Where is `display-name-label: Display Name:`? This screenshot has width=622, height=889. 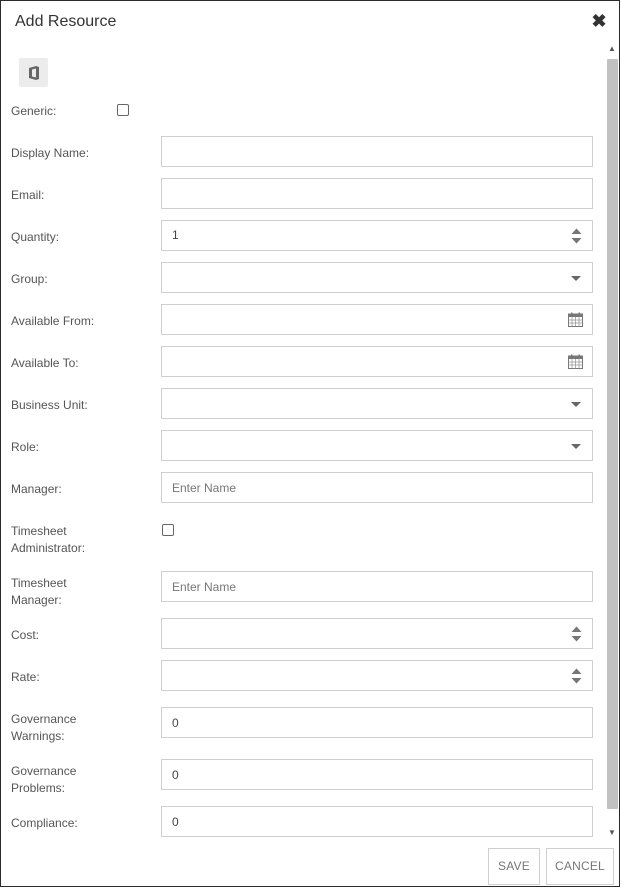
display-name-label: Display Name: is located at coordinates (50, 153).